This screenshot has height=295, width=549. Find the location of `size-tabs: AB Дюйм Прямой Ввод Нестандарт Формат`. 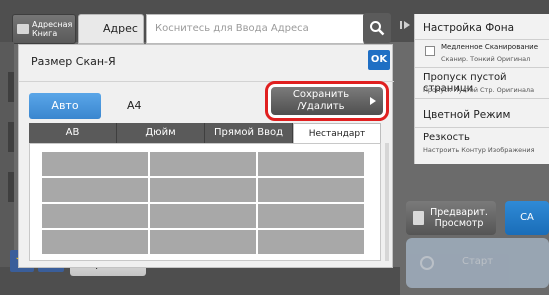

size-tabs: AB Дюйм Прямой Ввод Нестандарт Формат is located at coordinates (205, 141).